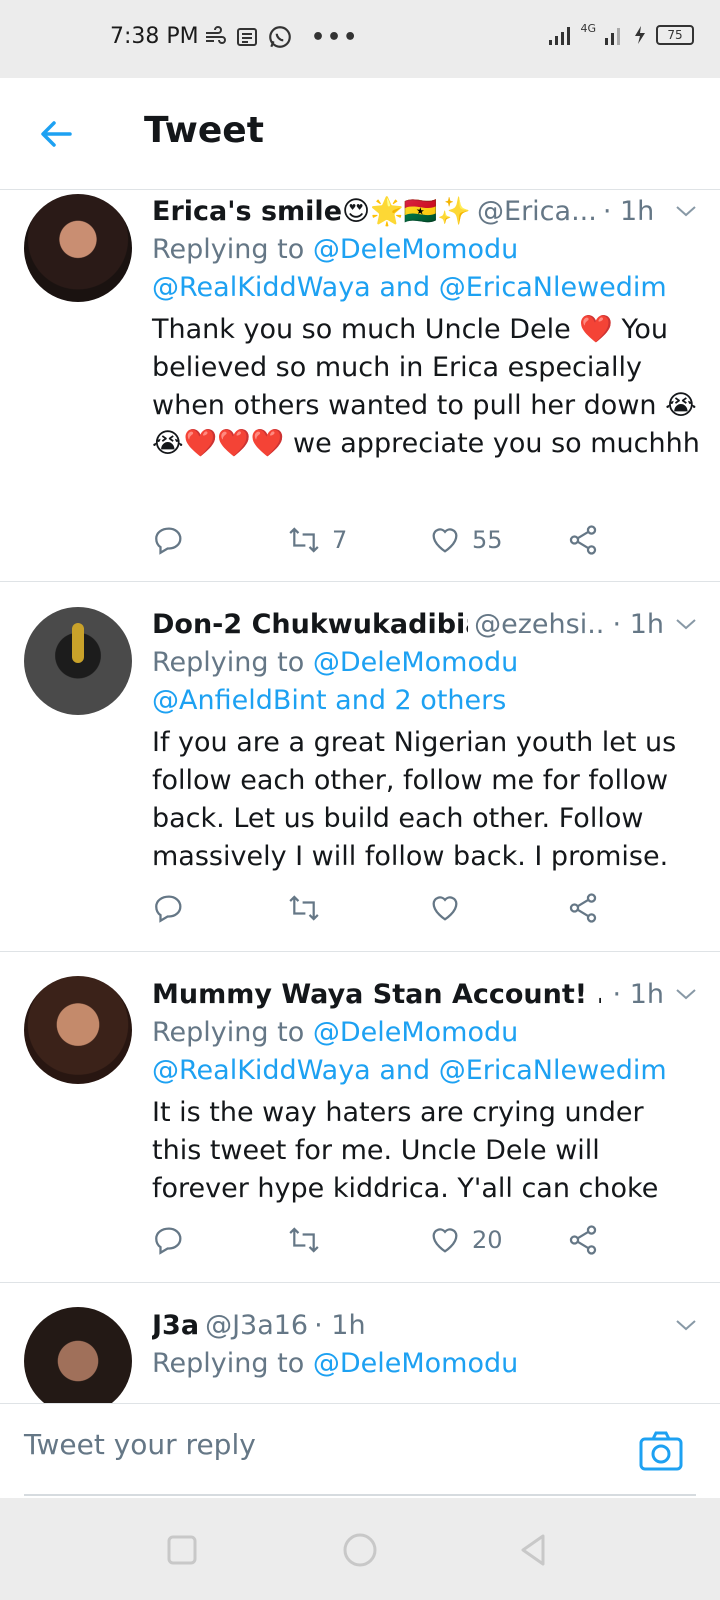 The image size is (720, 1600). I want to click on charging-icon, so click(640, 35).